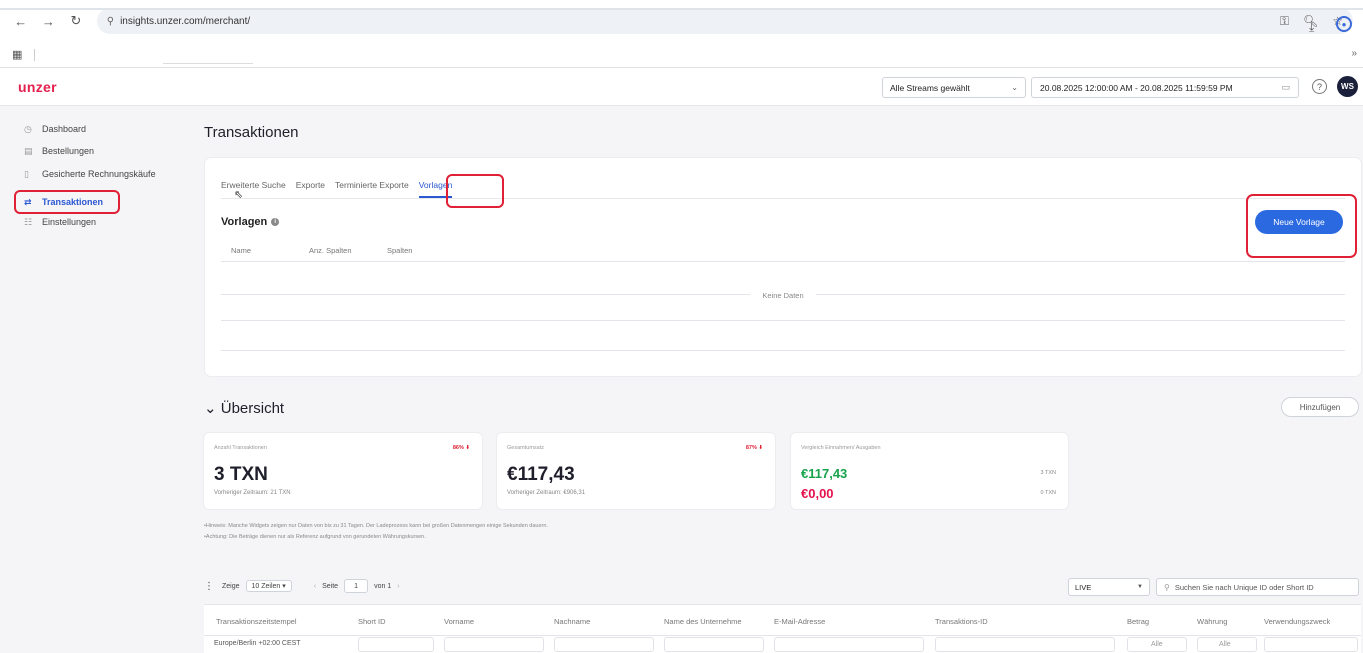 This screenshot has height=653, width=1363. What do you see at coordinates (241, 250) in the screenshot?
I see `column-header-name: Name` at bounding box center [241, 250].